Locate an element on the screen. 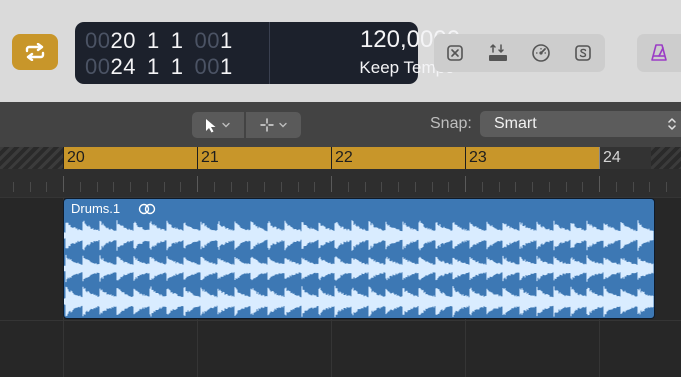 Image resolution: width=681 pixels, height=377 pixels. replace-button is located at coordinates (455, 53).